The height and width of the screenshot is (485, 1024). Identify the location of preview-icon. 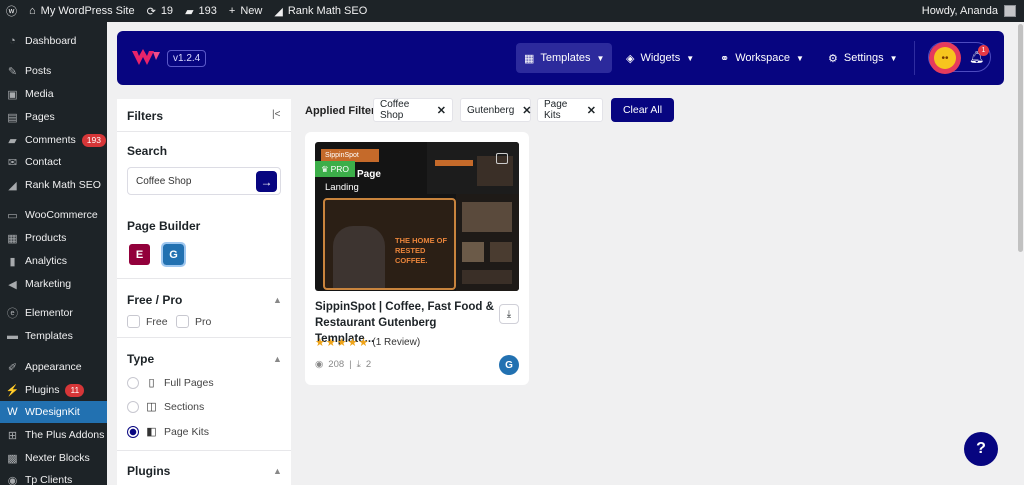
(502, 158).